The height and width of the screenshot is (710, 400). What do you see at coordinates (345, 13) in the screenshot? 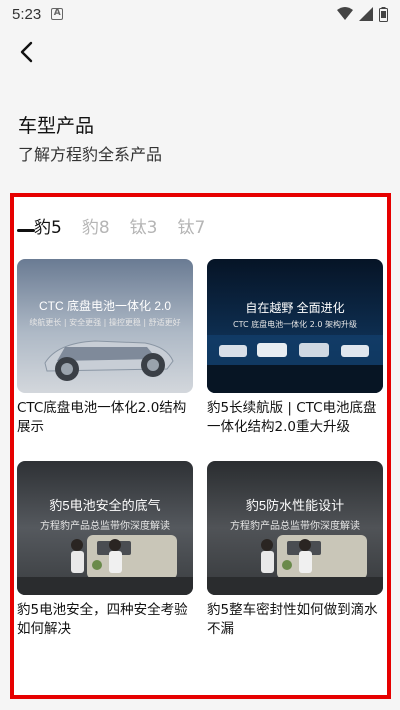
I see `wifi-icon` at bounding box center [345, 13].